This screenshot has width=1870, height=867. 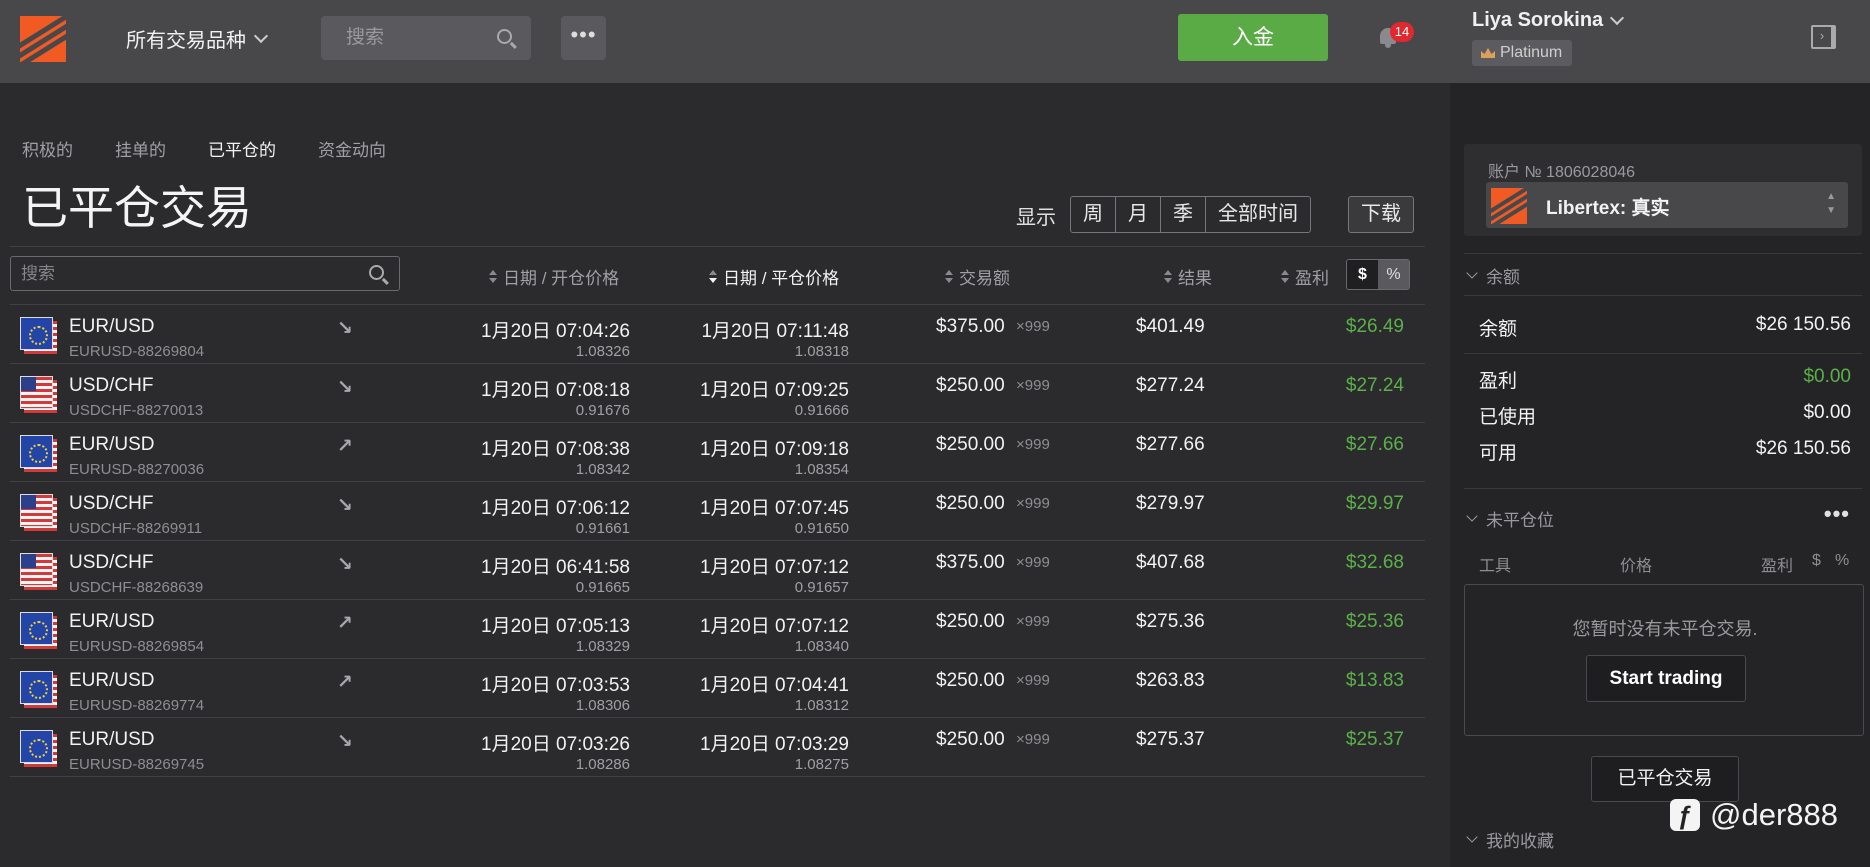 I want to click on column-amount-label: 交易额, so click(x=984, y=278).